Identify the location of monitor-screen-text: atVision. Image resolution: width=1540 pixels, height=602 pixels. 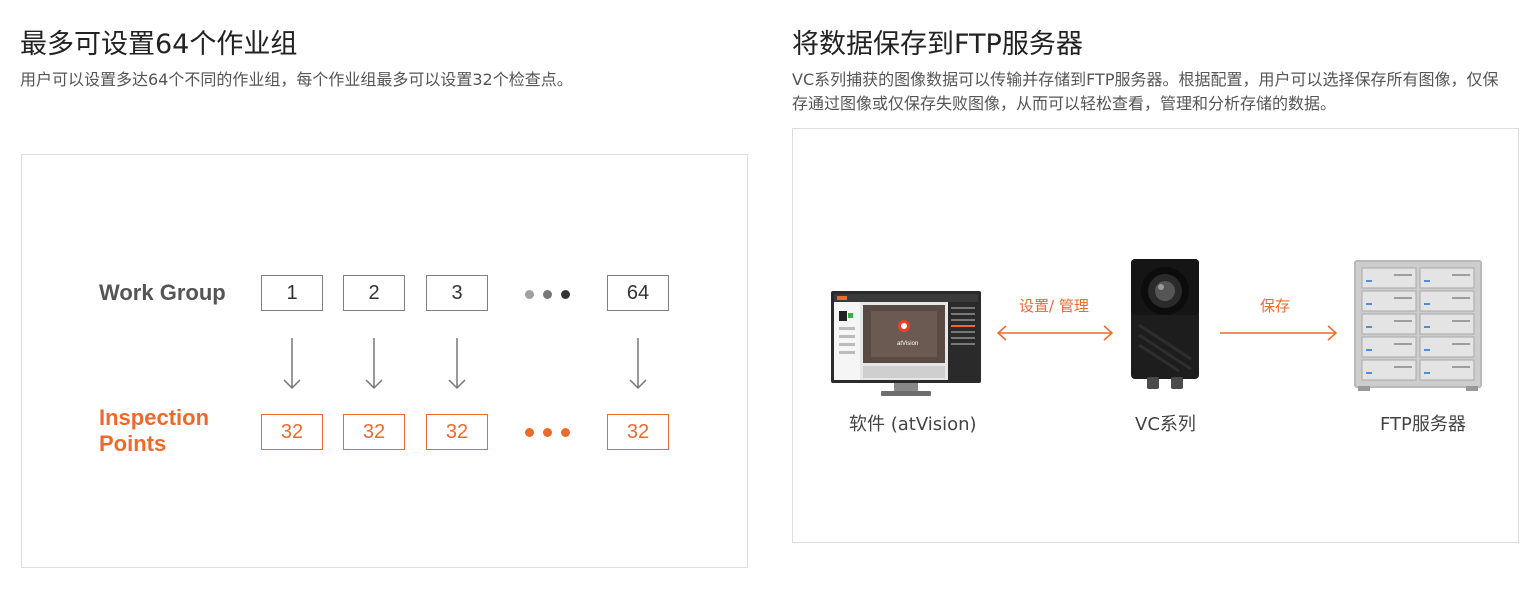
(908, 344).